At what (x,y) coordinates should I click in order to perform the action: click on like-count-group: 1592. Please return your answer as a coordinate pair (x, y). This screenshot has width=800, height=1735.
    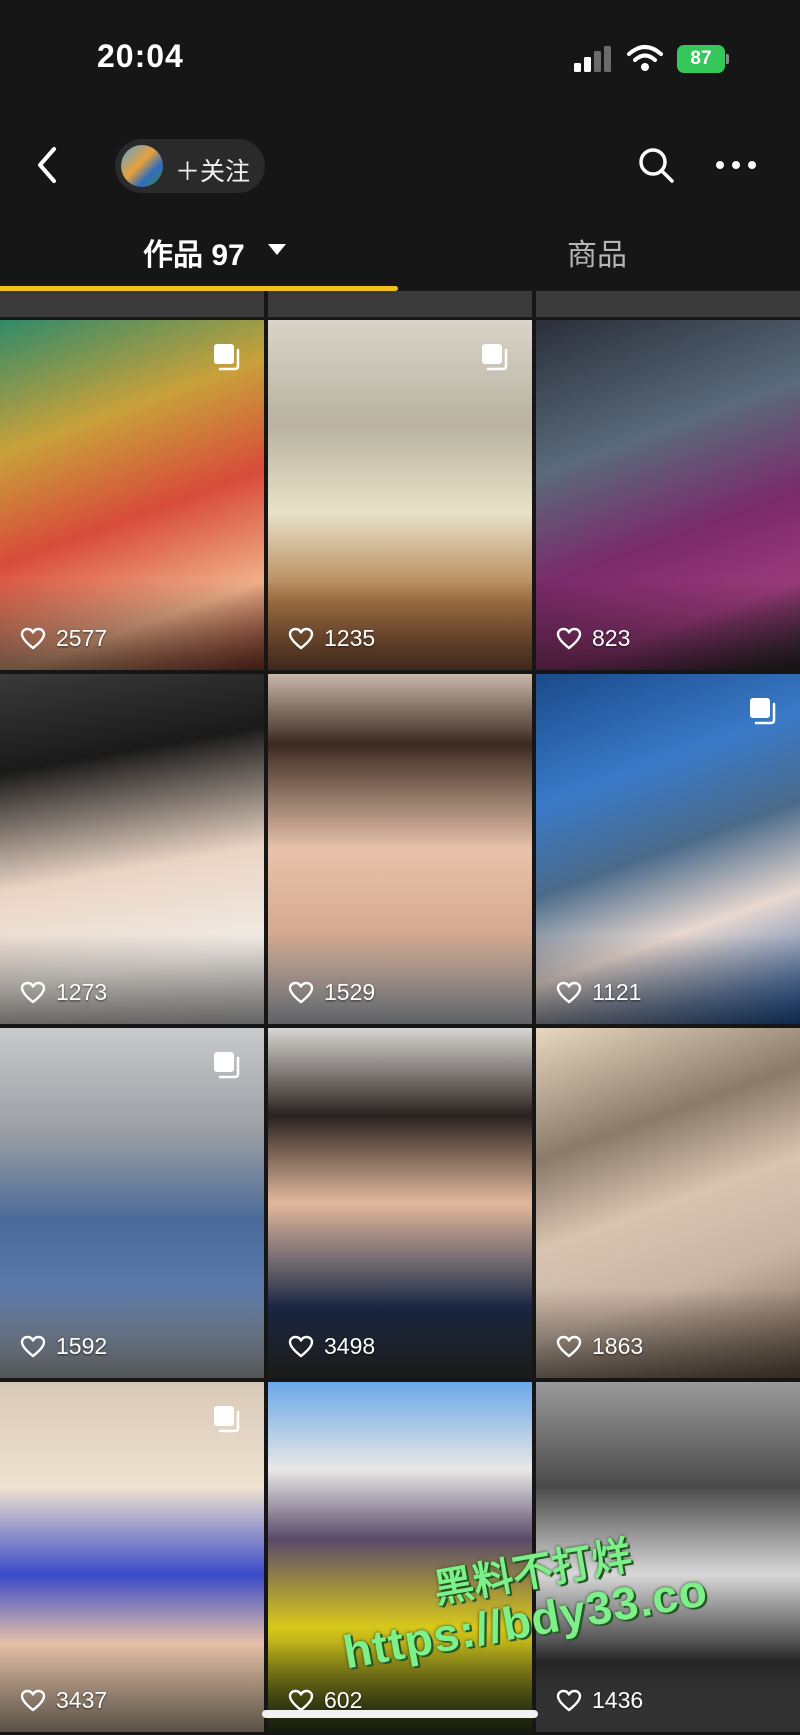
    Looking at the image, I should click on (63, 1346).